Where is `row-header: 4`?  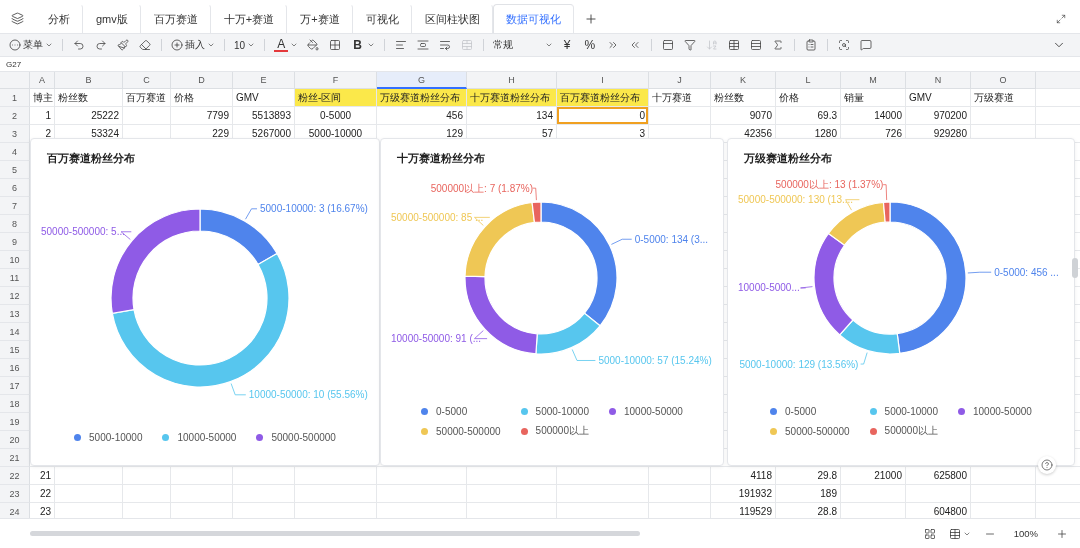
row-header: 4 is located at coordinates (15, 152).